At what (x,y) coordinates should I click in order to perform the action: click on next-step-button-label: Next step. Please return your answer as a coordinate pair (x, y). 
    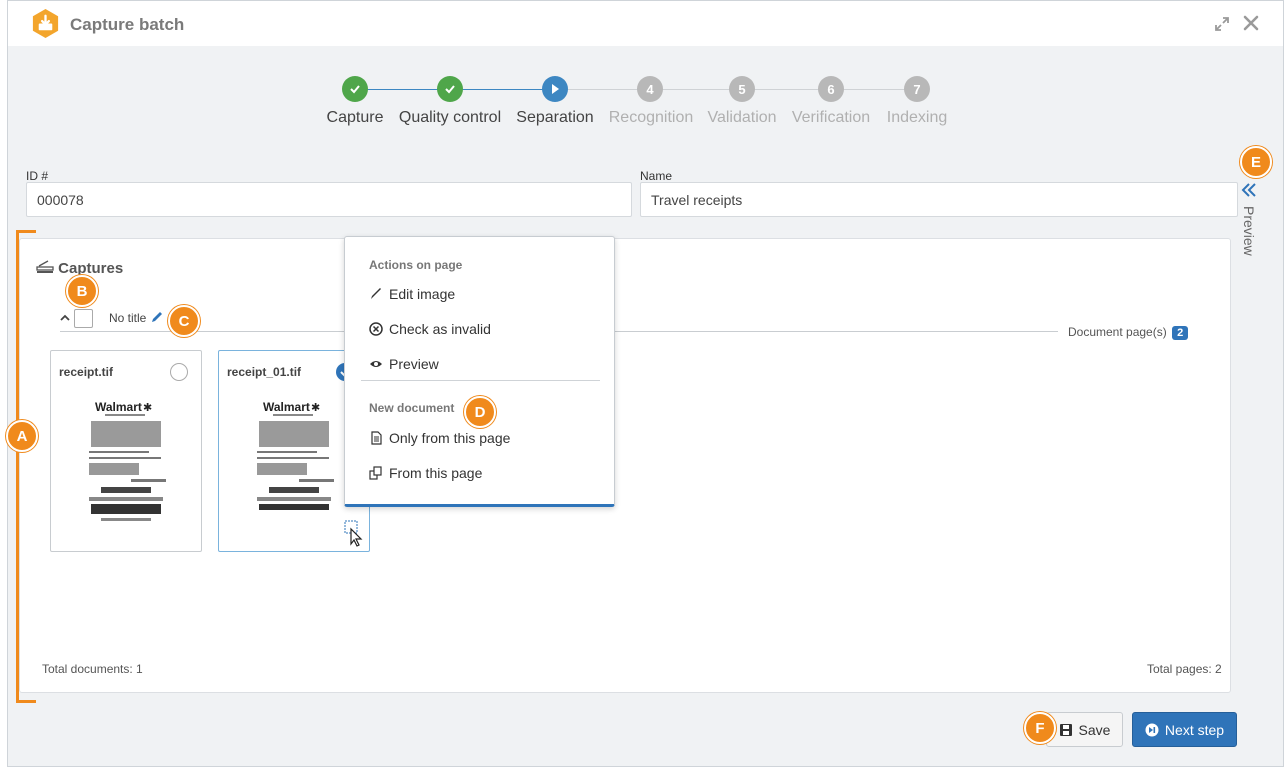
    Looking at the image, I should click on (1194, 729).